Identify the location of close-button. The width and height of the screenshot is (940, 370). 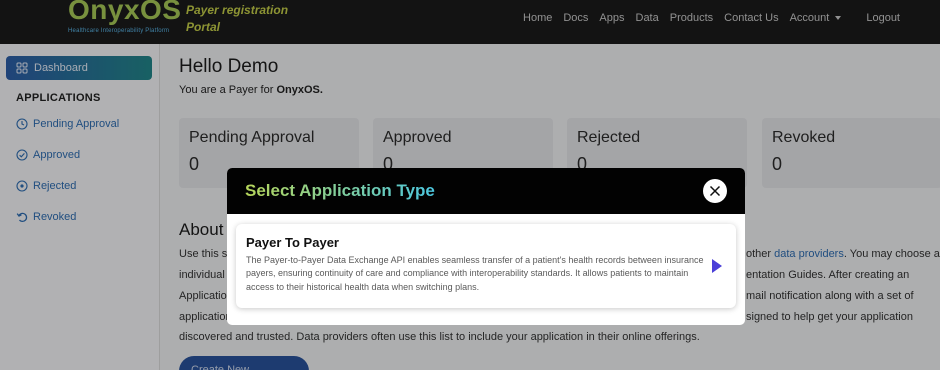
(715, 191).